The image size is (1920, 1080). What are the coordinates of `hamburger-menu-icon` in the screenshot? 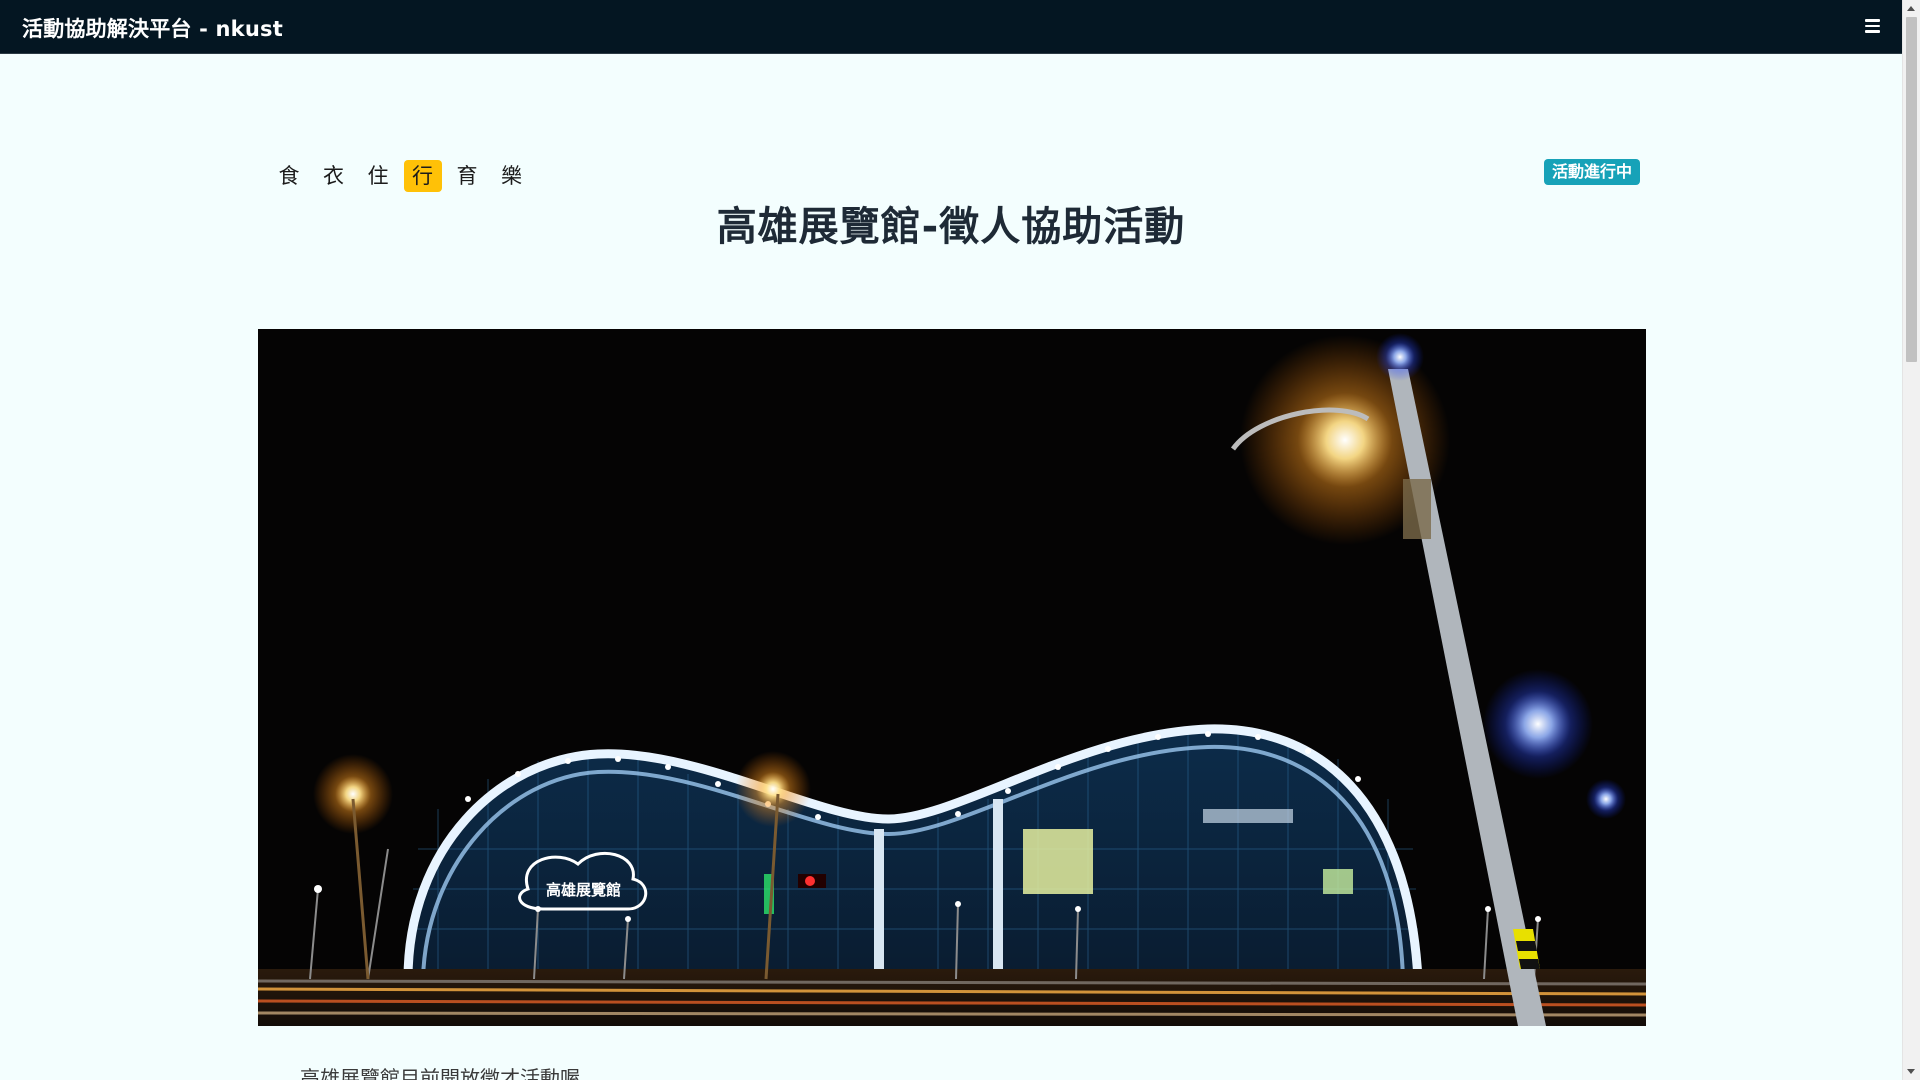 It's located at (1872, 26).